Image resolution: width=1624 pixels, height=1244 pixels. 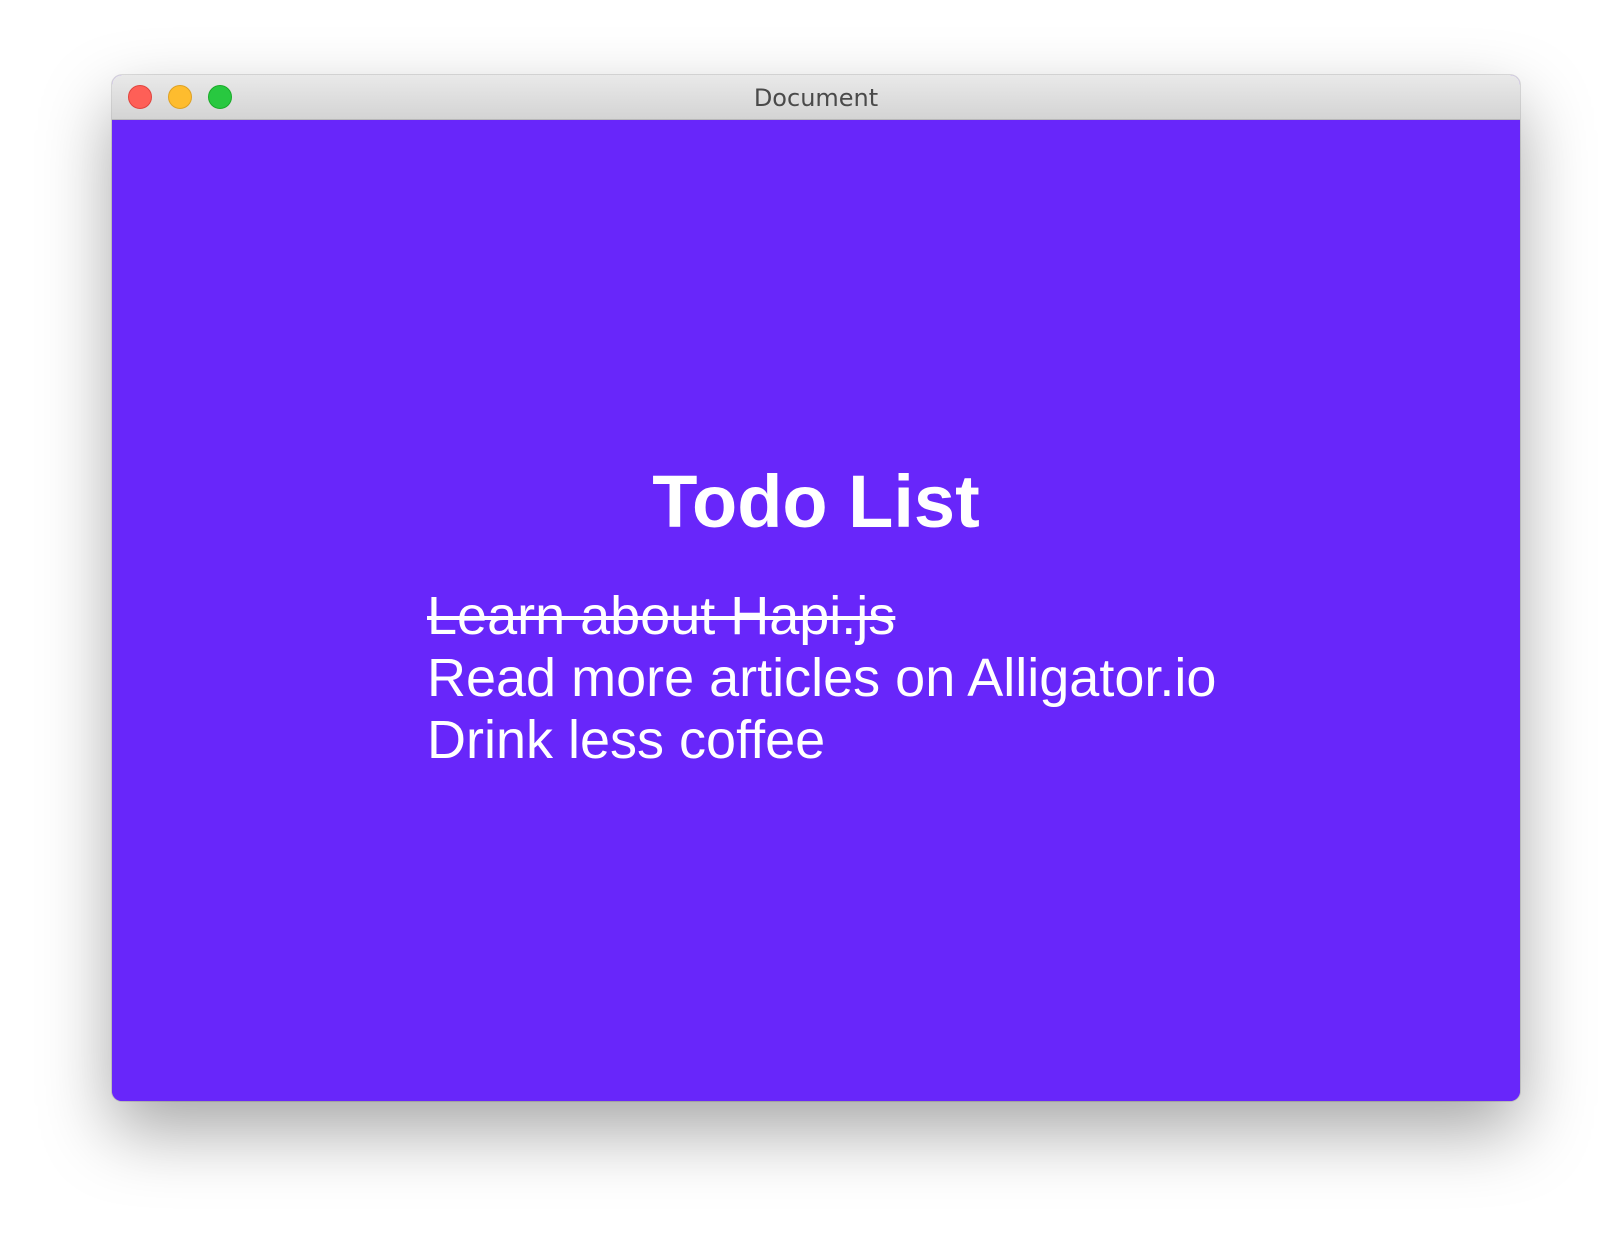 I want to click on title-bar: Document, so click(x=816, y=97).